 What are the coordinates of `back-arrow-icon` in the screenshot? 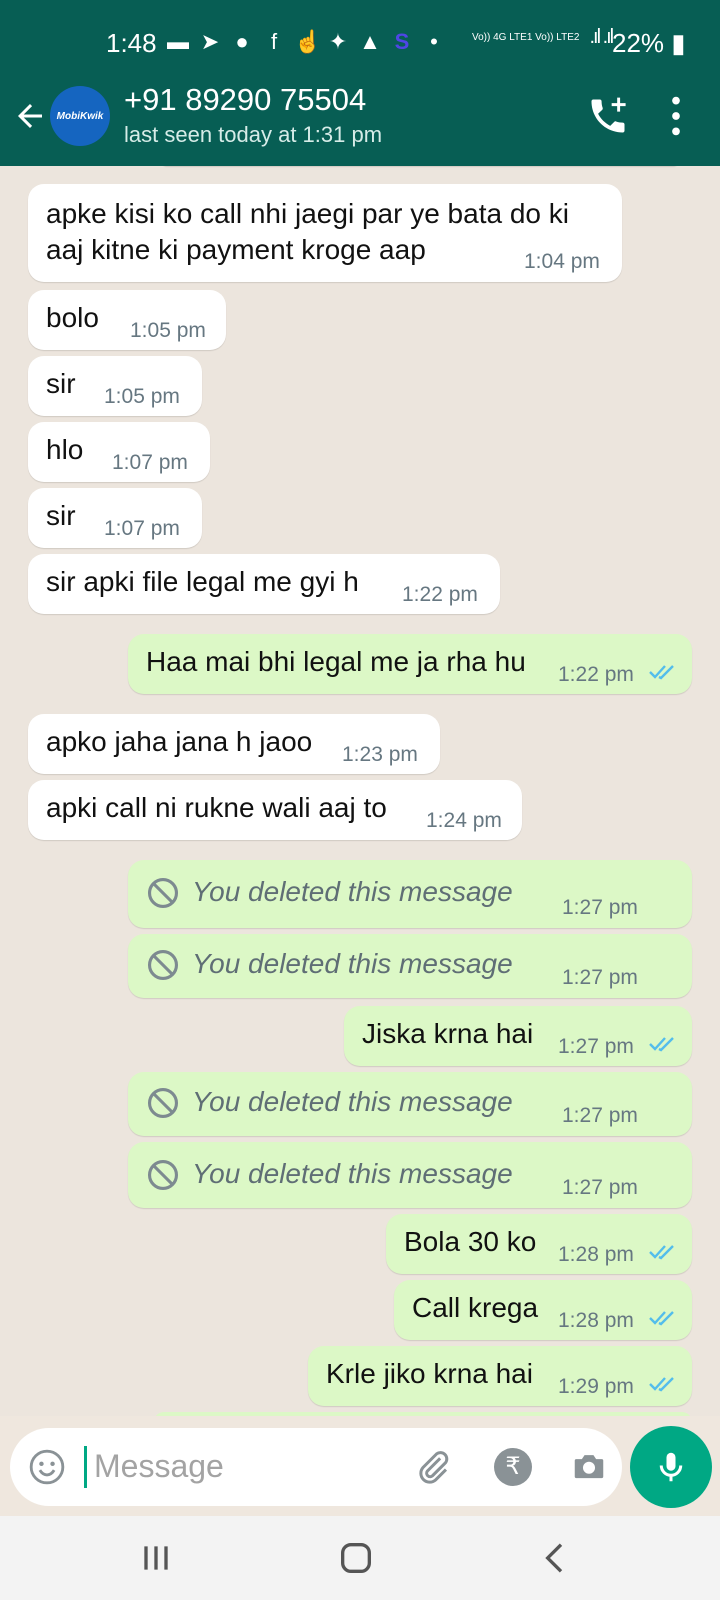 It's located at (30, 116).